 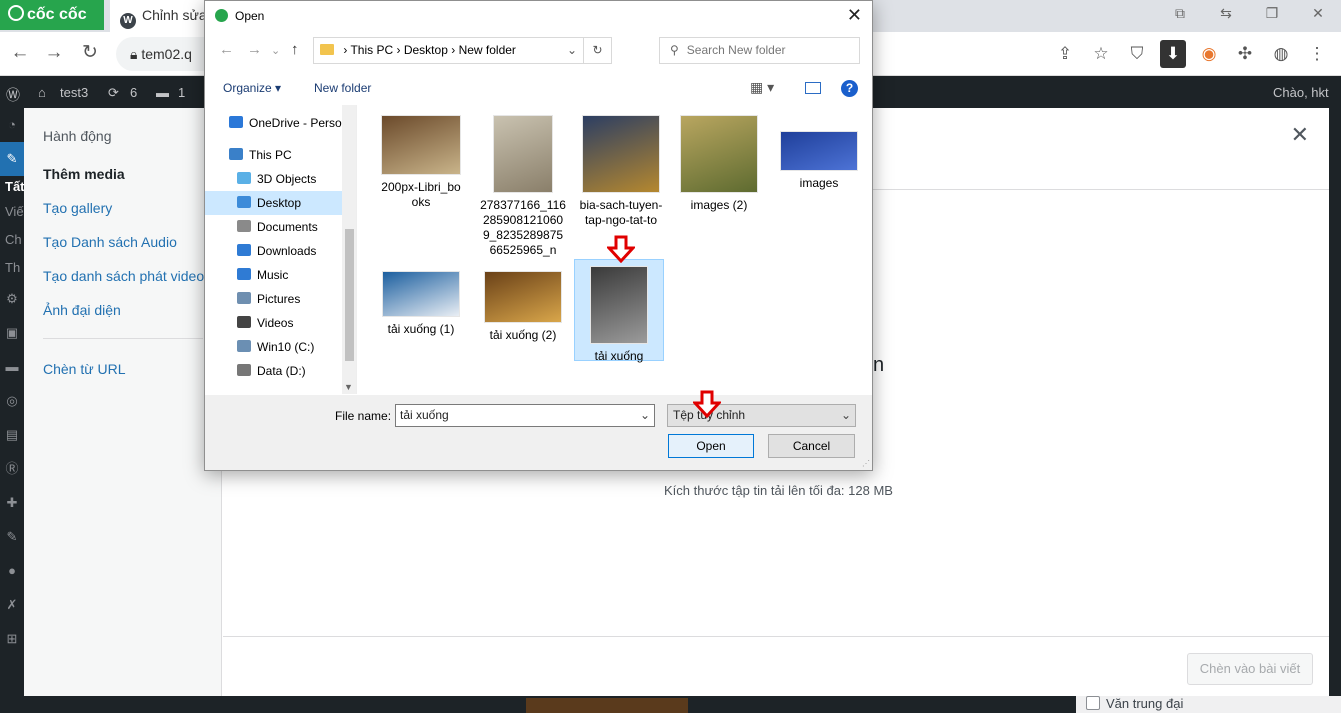 I want to click on reload-icon: ↻, so click(x=90, y=54).